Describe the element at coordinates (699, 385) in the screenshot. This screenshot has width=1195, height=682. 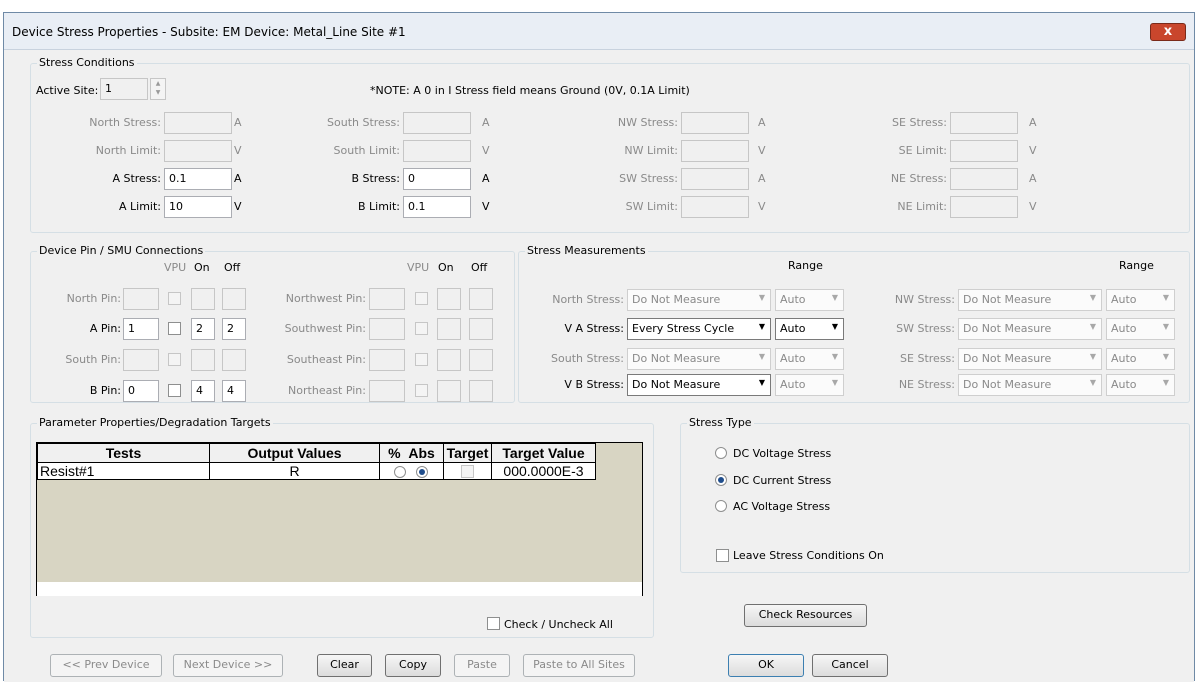
I see `v-b-stress-measure-select: Do Not Measure ▼` at that location.